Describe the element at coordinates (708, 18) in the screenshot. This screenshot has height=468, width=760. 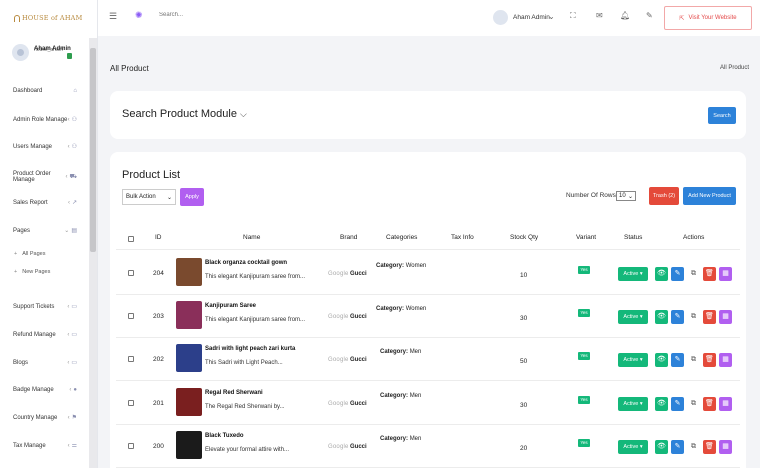
I see `visit-website-button: ⇱ Visit Your Website` at that location.